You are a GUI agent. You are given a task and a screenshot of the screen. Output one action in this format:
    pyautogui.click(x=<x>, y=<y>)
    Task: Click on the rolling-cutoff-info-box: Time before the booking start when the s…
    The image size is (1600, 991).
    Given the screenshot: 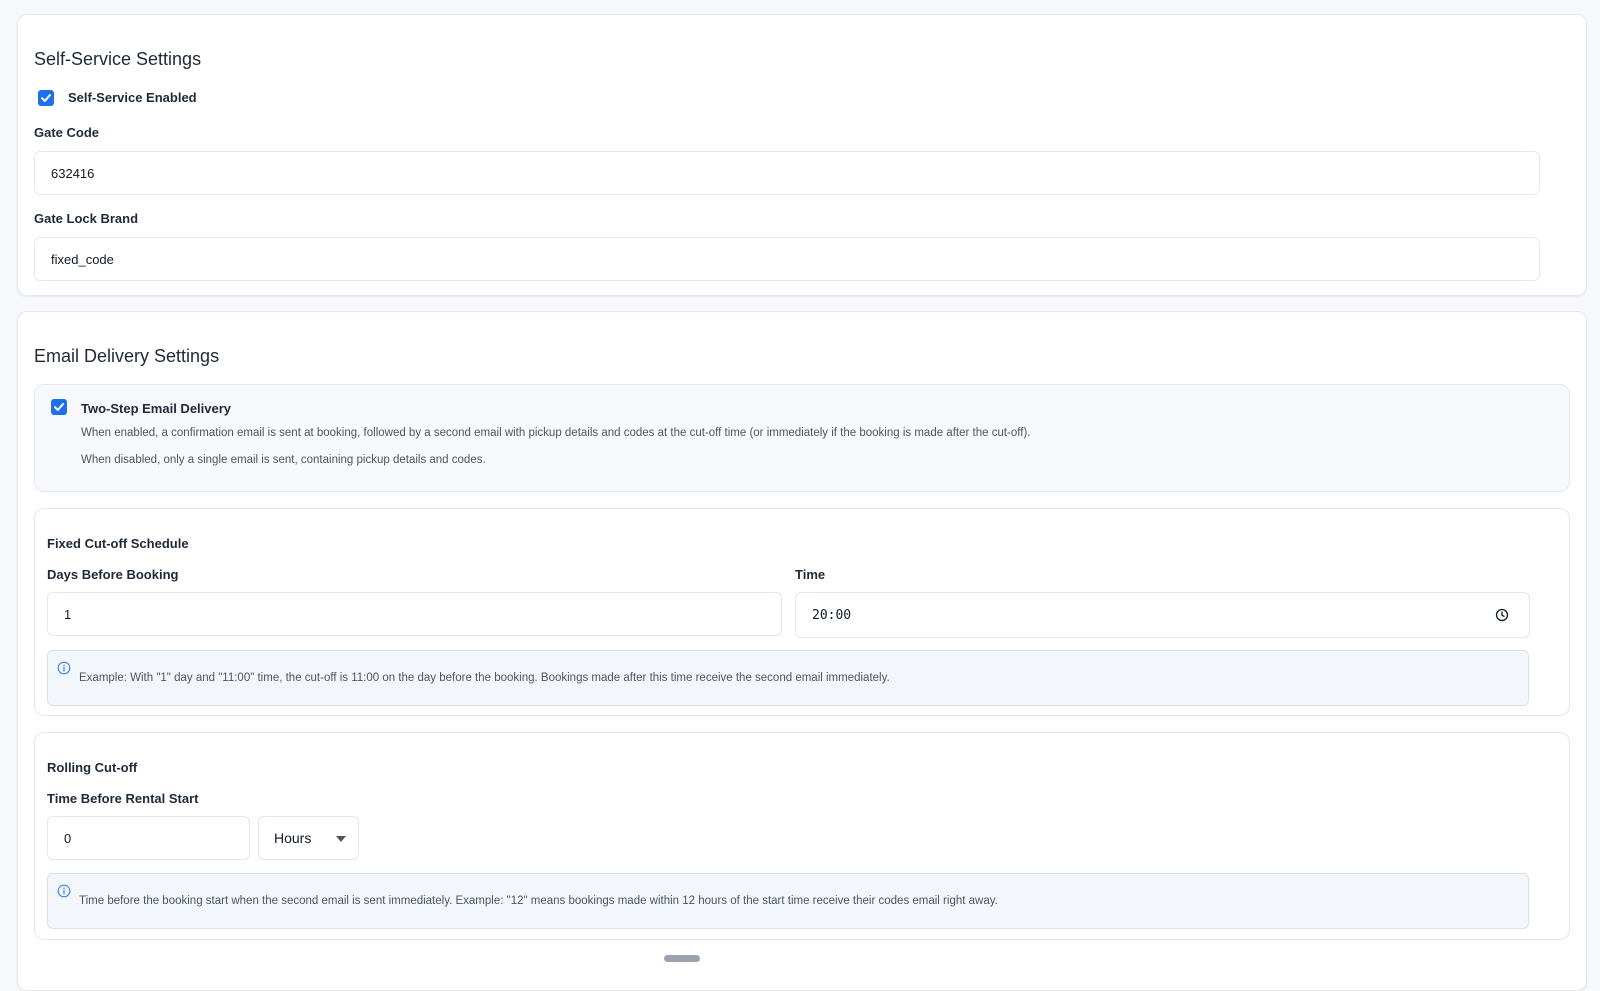 What is the action you would take?
    pyautogui.click(x=788, y=901)
    